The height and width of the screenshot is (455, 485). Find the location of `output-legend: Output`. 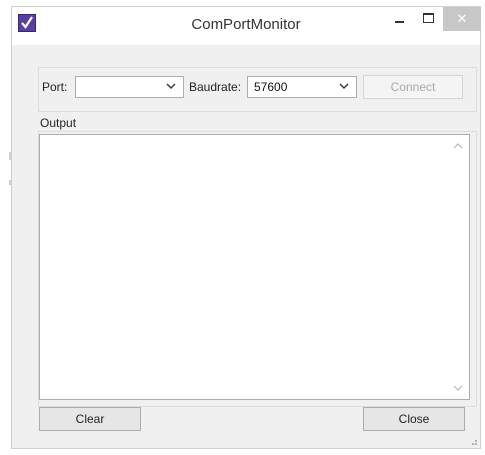

output-legend: Output is located at coordinates (58, 123).